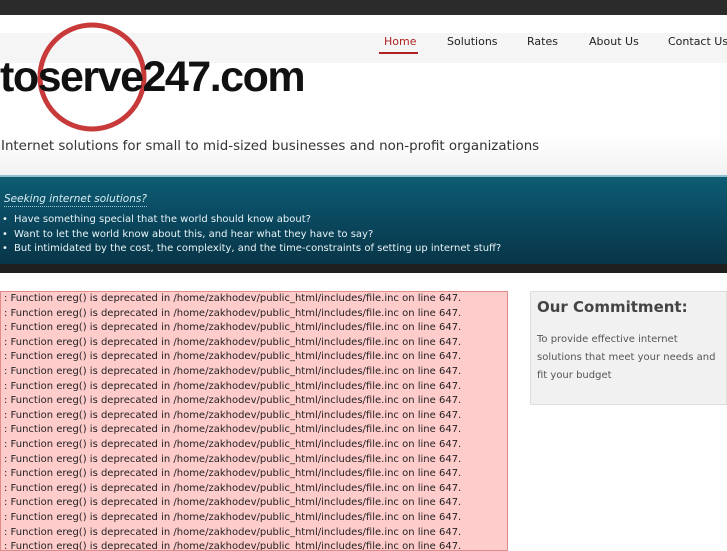 The image size is (727, 551). Describe the element at coordinates (472, 41) in the screenshot. I see `nav-solutions: Solutions` at that location.